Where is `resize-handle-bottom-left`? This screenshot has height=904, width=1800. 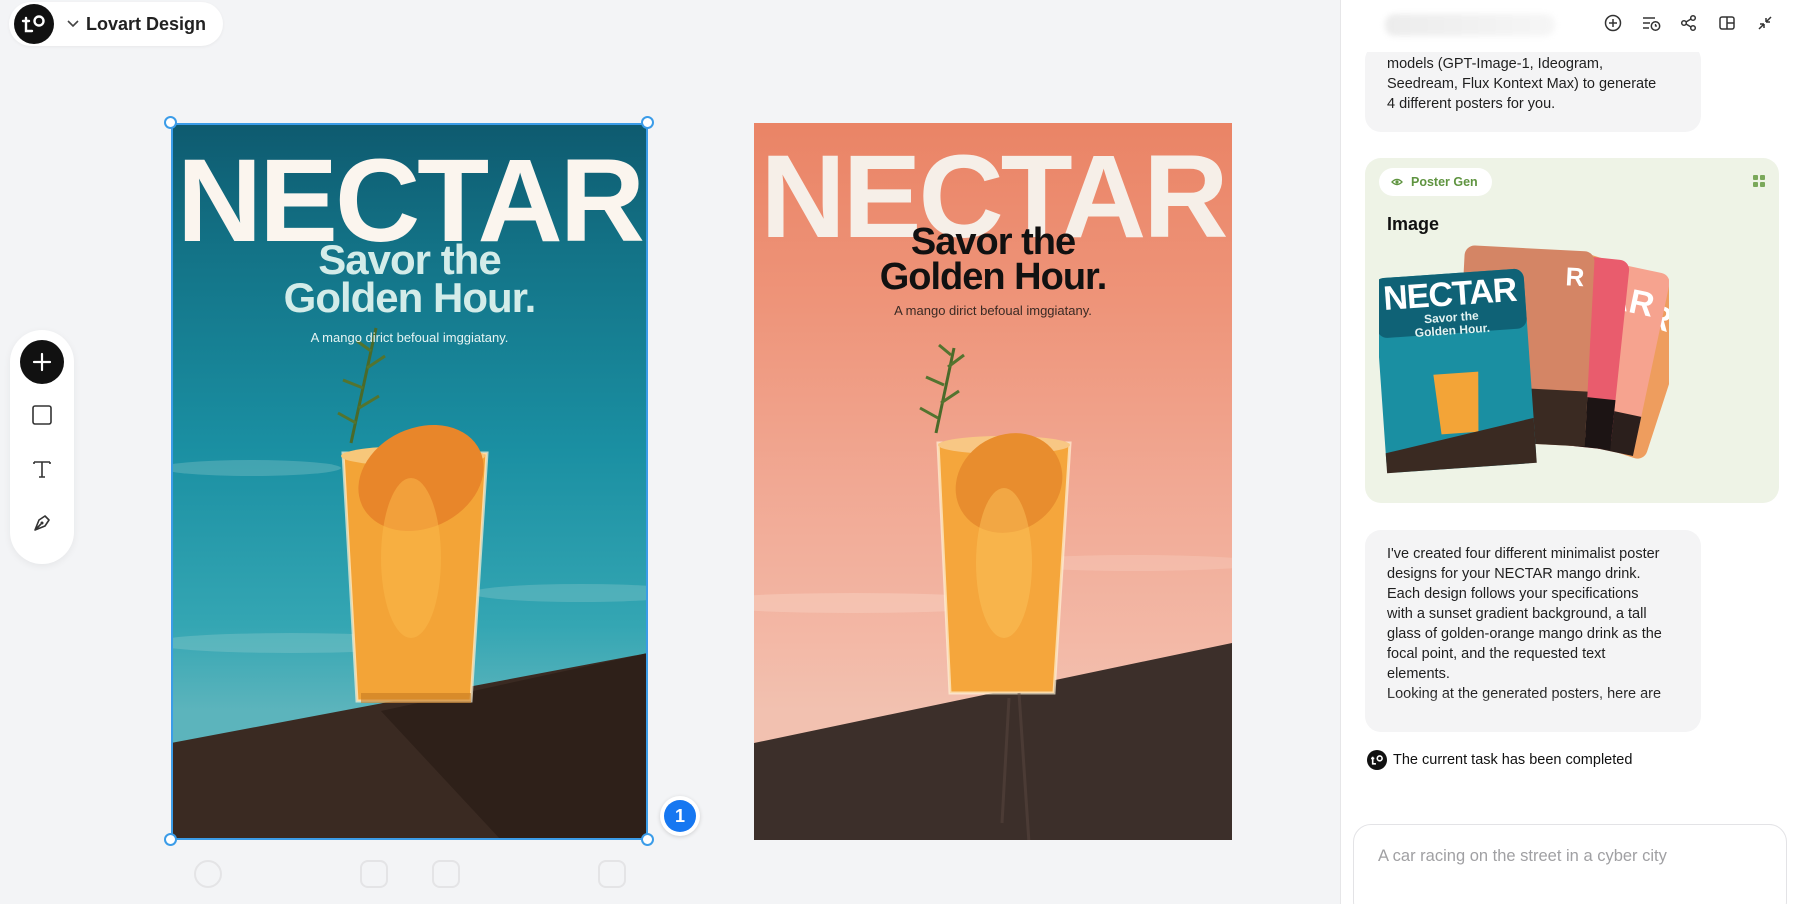 resize-handle-bottom-left is located at coordinates (170, 839).